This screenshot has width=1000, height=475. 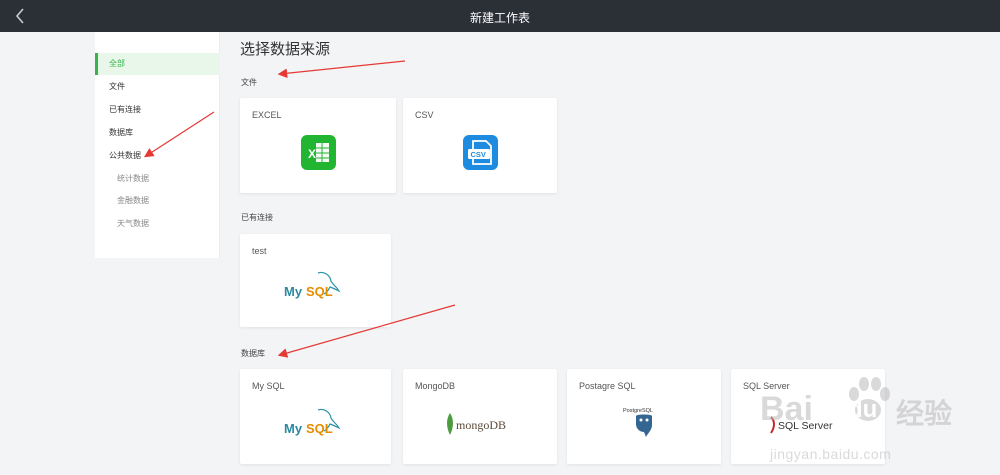 I want to click on sidebar-item-databases: 数据库, so click(x=157, y=133).